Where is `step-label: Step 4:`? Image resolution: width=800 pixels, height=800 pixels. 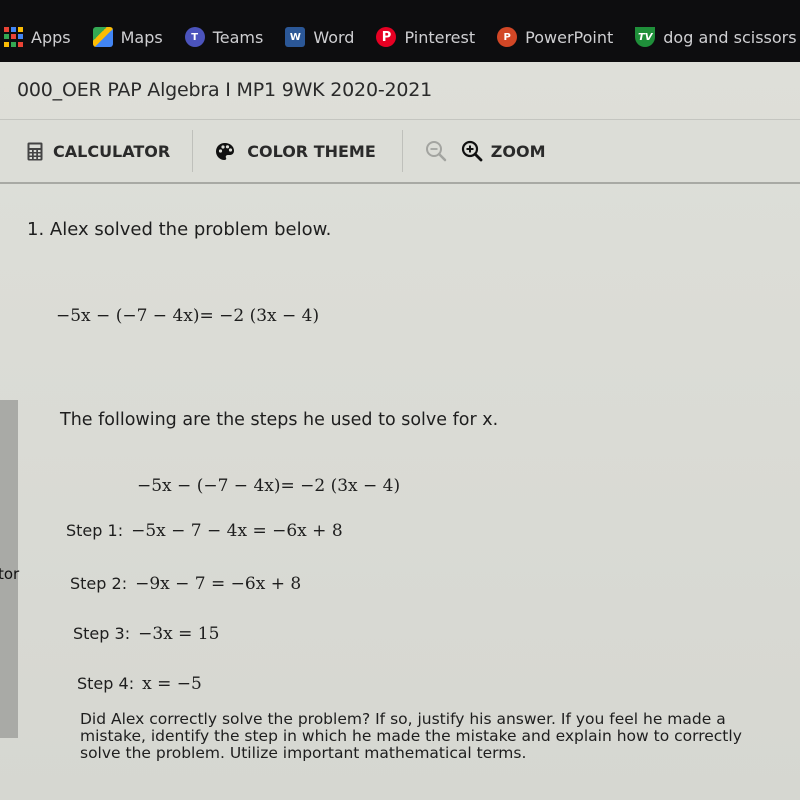 step-label: Step 4: is located at coordinates (106, 683).